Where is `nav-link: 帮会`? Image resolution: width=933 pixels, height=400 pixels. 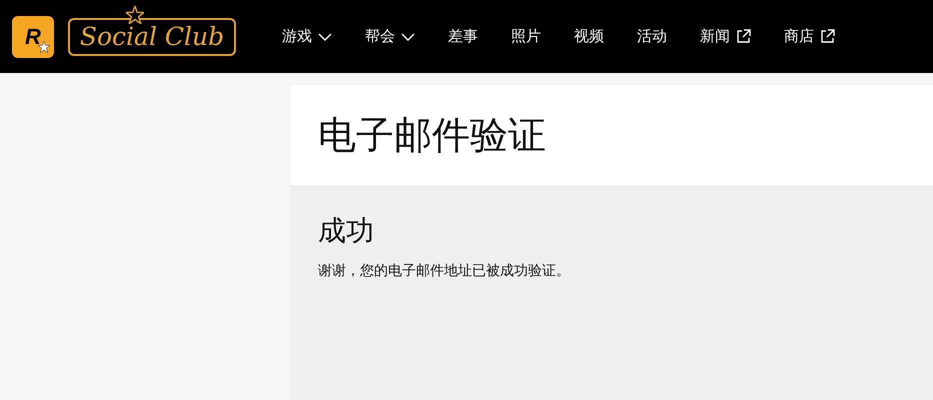 nav-link: 帮会 is located at coordinates (390, 36).